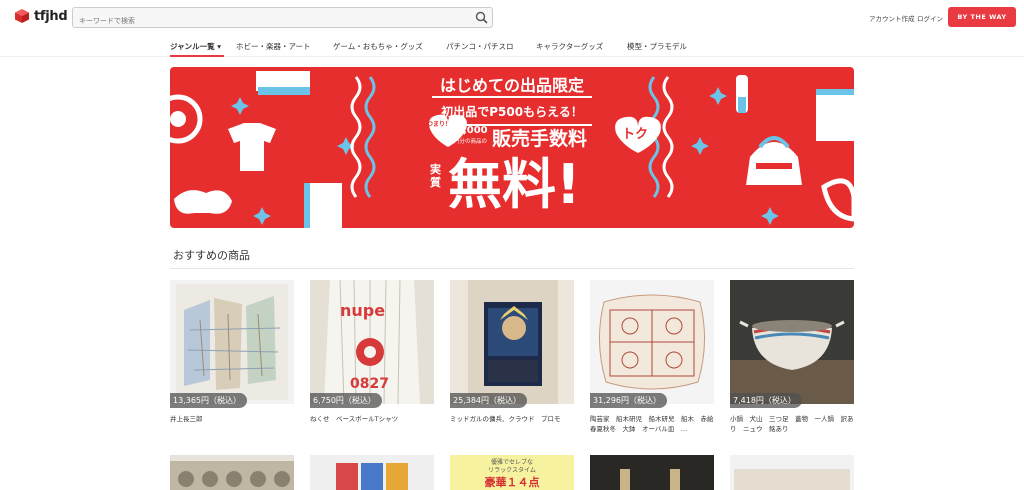 This screenshot has width=1024, height=490. I want to click on banner-toku: トク, so click(635, 134).